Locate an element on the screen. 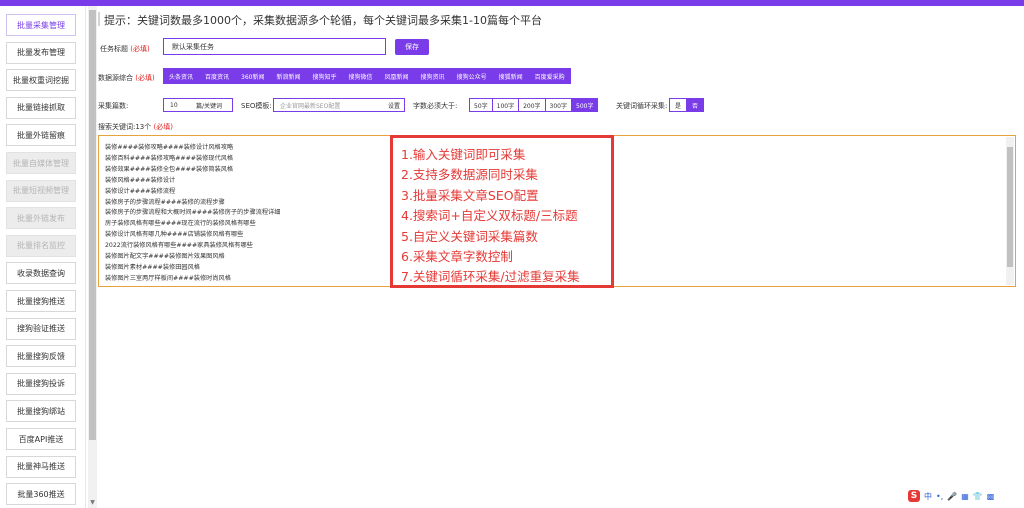 Image resolution: width=1024 pixels, height=508 pixels. task-title-input: 默认采集任务 is located at coordinates (274, 46).